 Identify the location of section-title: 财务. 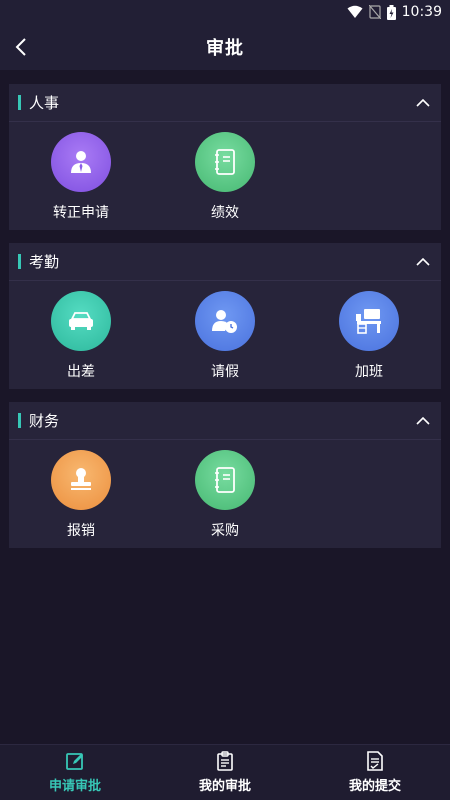
(44, 421).